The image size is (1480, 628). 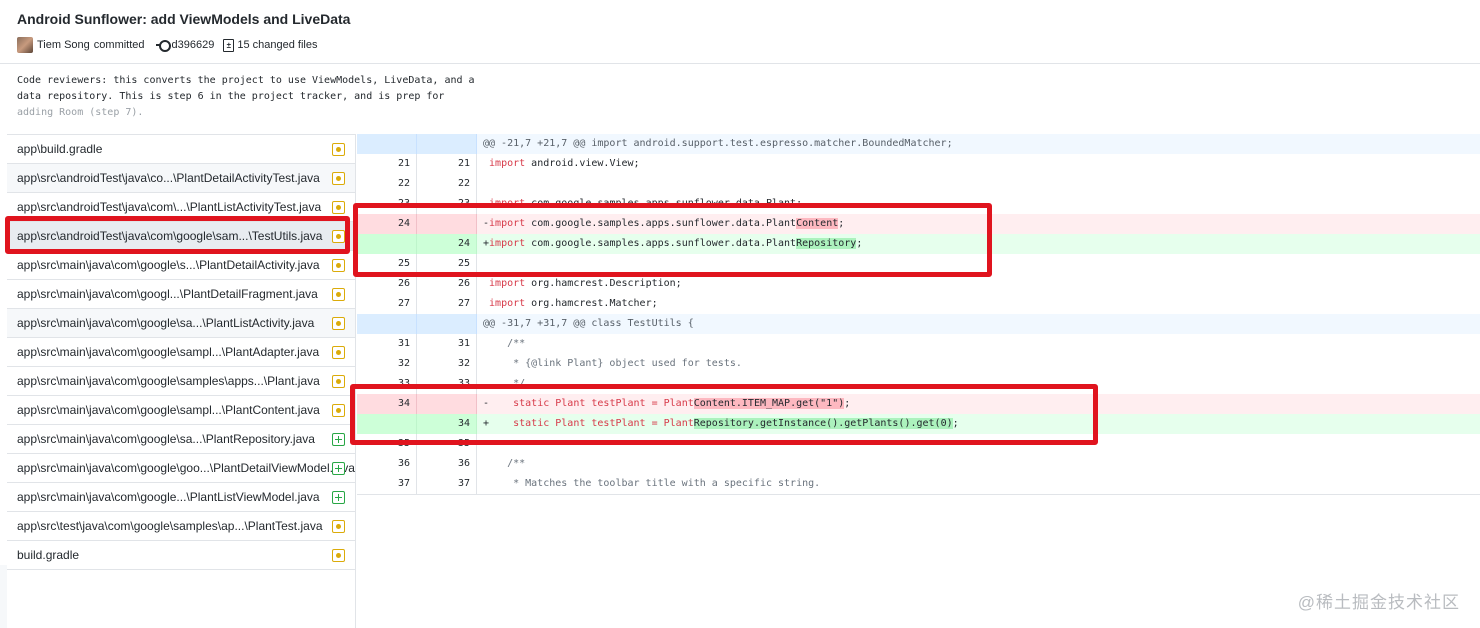 What do you see at coordinates (591, 423) in the screenshot?
I see `code-prefix: static Plant testPlant = Plant` at bounding box center [591, 423].